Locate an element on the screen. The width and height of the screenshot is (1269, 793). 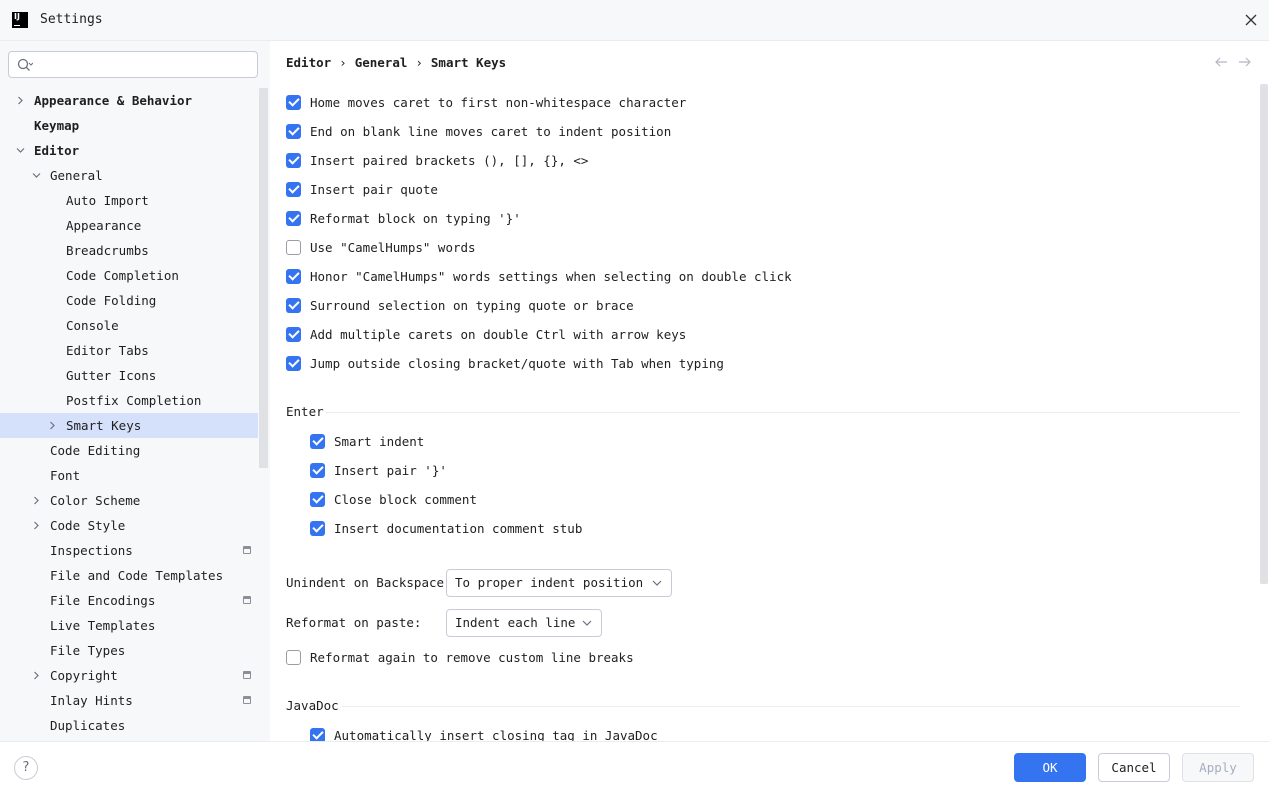
enter-option-row: Close block comment is located at coordinates (393, 499).